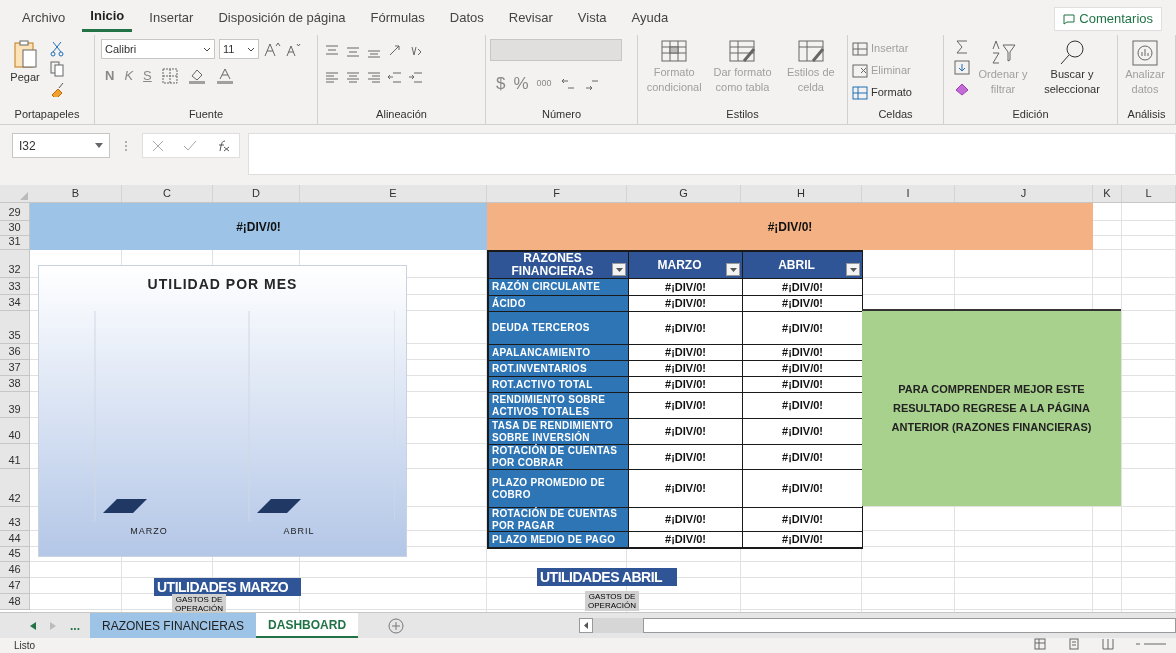  I want to click on row-header: 38, so click(15, 384).